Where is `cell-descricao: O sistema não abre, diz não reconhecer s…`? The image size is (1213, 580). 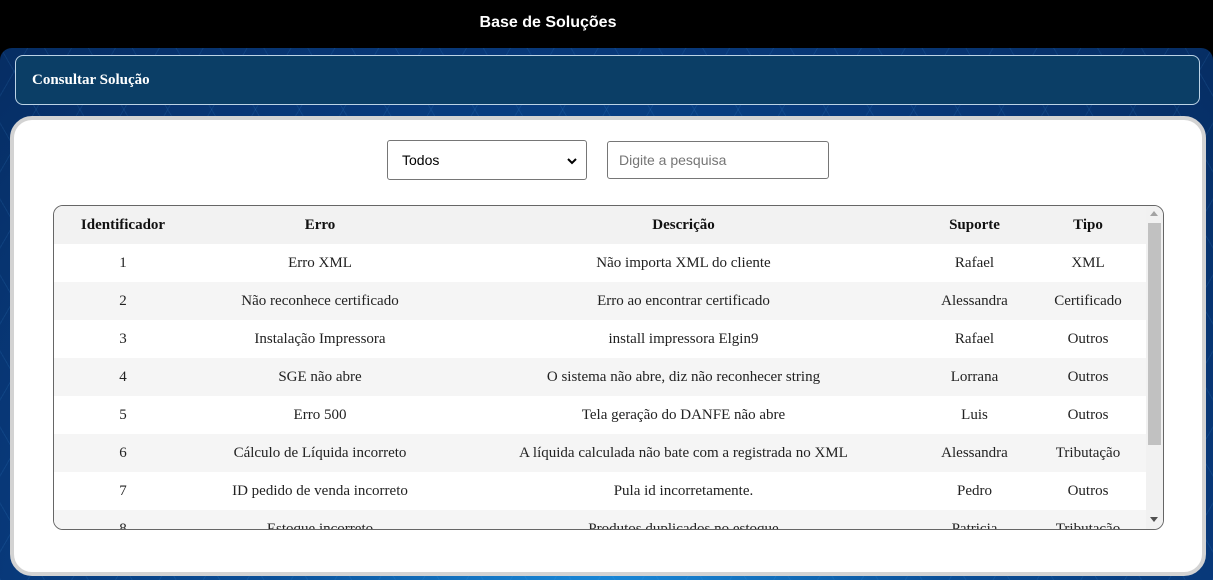
cell-descricao: O sistema não abre, diz não reconhecer s… is located at coordinates (683, 377).